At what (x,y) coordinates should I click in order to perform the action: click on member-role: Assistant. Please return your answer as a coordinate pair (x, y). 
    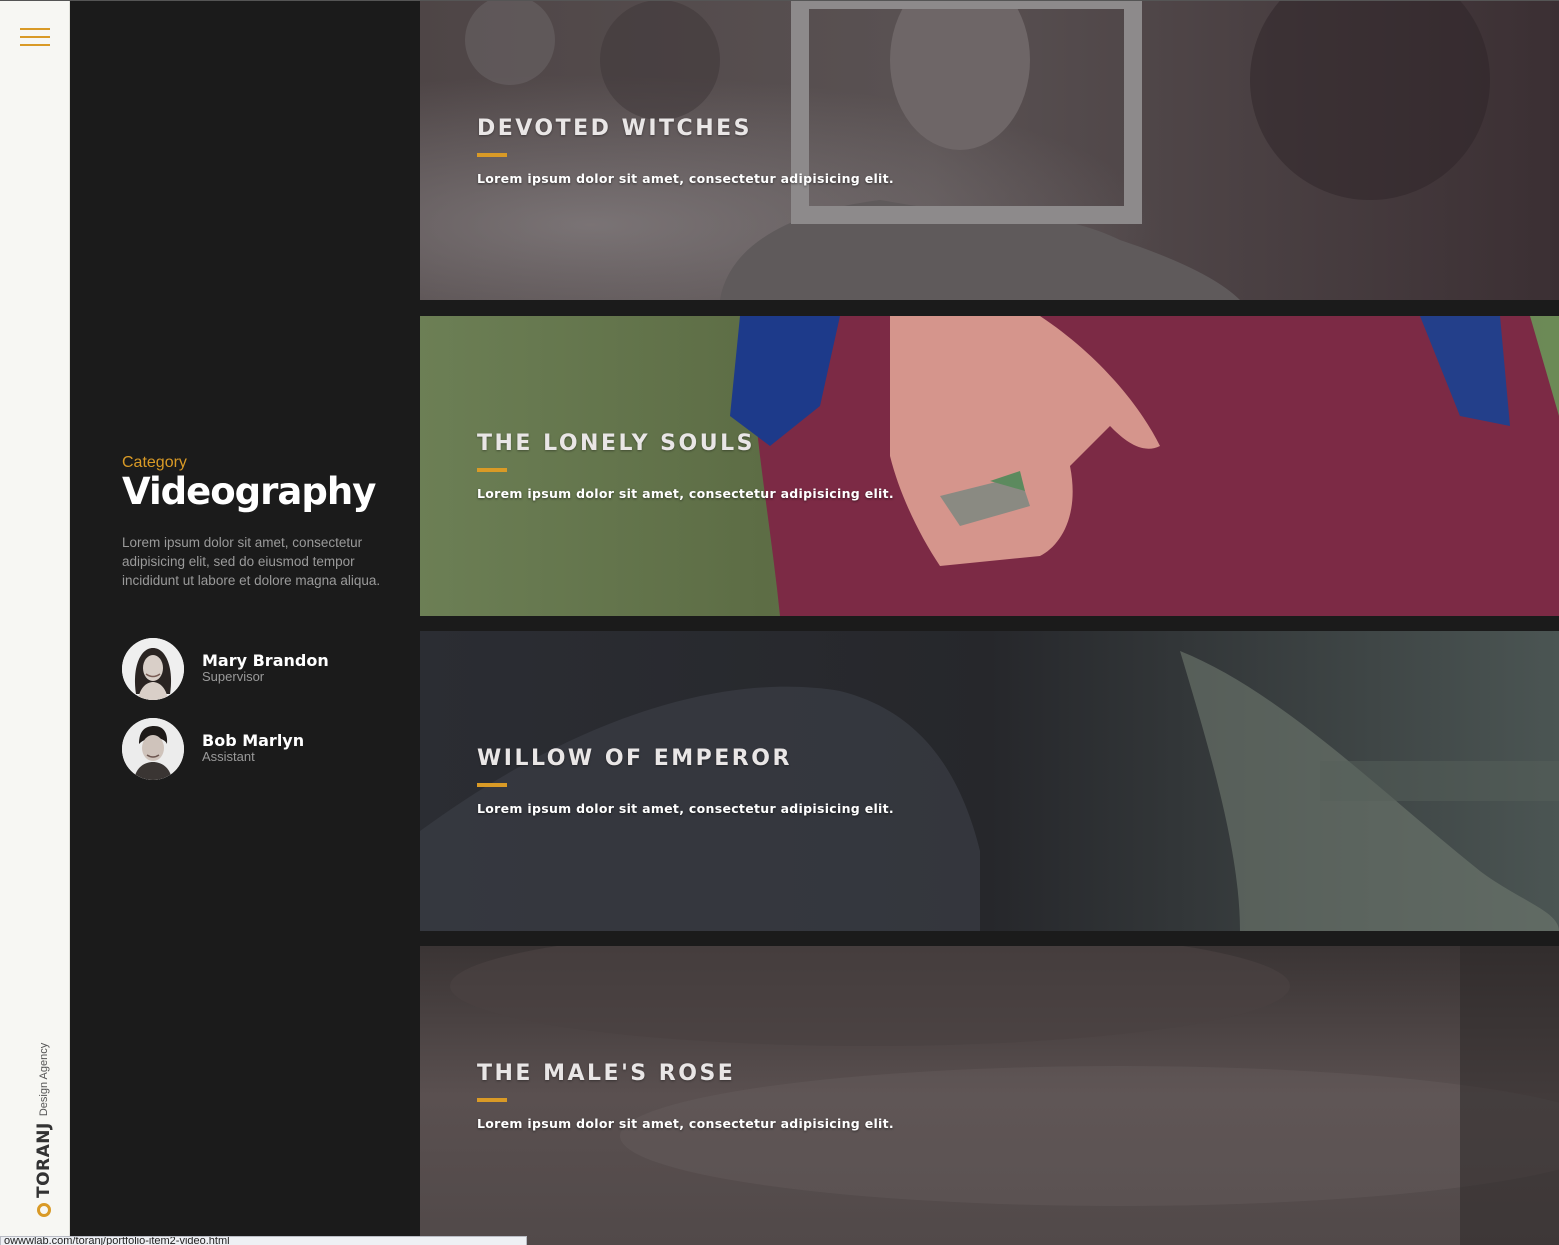
    Looking at the image, I should click on (228, 756).